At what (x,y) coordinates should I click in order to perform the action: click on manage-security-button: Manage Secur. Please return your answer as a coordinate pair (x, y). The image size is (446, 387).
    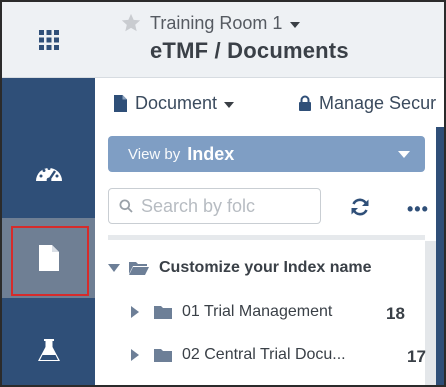
    Looking at the image, I should click on (367, 103).